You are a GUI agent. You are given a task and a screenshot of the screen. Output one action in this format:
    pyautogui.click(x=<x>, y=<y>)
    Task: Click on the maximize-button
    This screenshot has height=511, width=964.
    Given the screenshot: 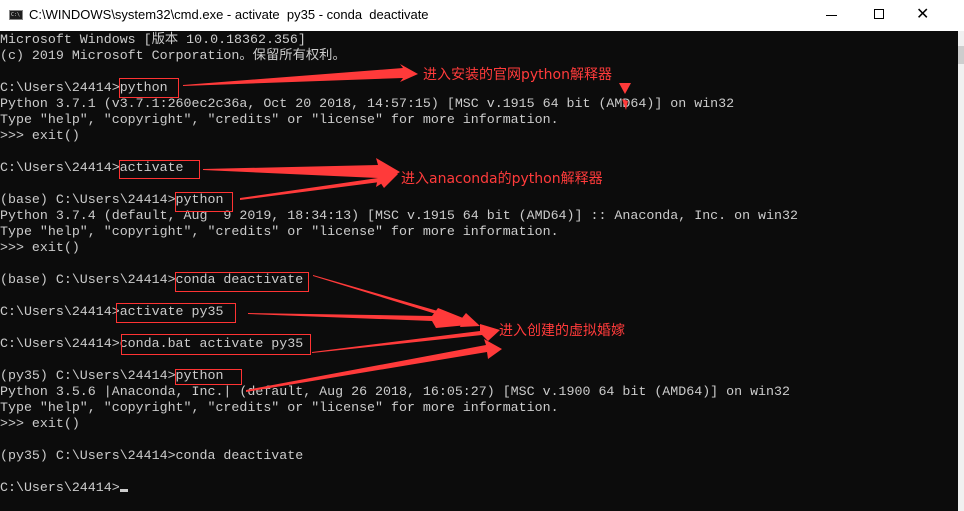 What is the action you would take?
    pyautogui.click(x=879, y=15)
    